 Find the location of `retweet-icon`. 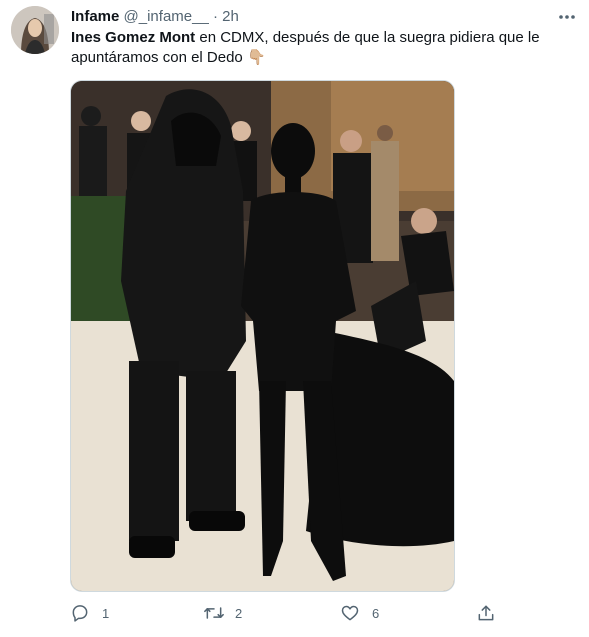

retweet-icon is located at coordinates (214, 613).